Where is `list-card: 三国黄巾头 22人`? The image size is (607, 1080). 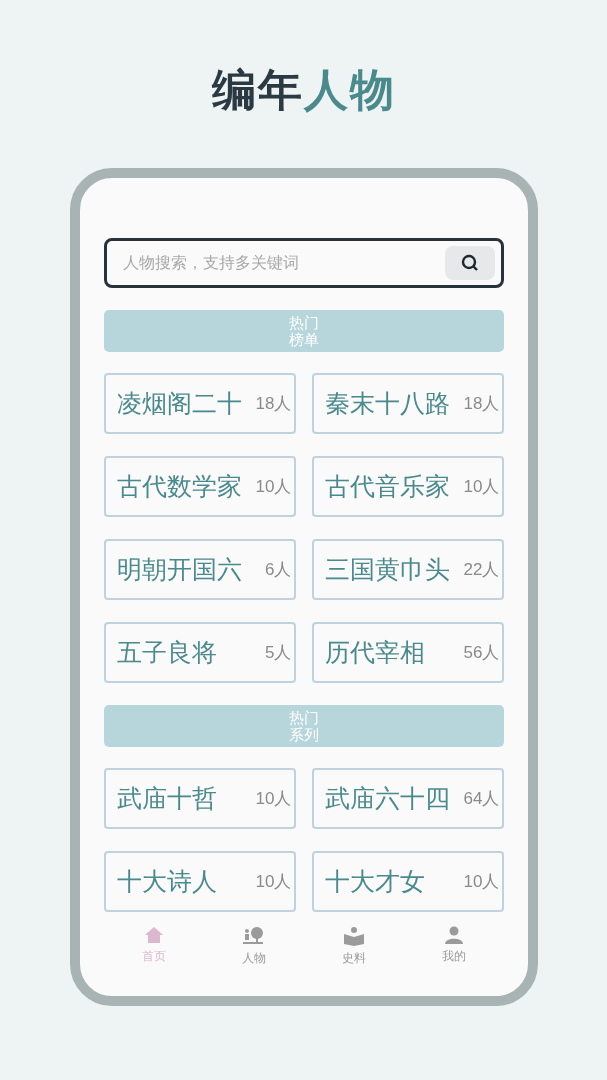 list-card: 三国黄巾头 22人 is located at coordinates (407, 569).